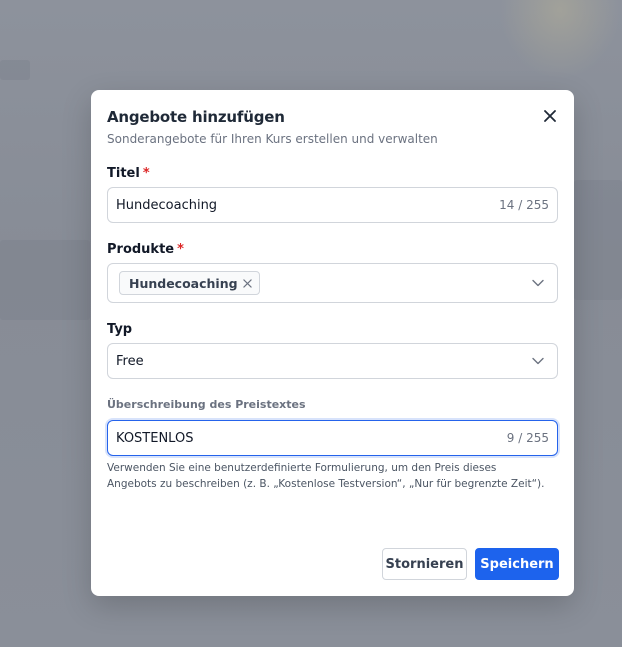  I want to click on title-char-counter: 14 / 255, so click(524, 205).